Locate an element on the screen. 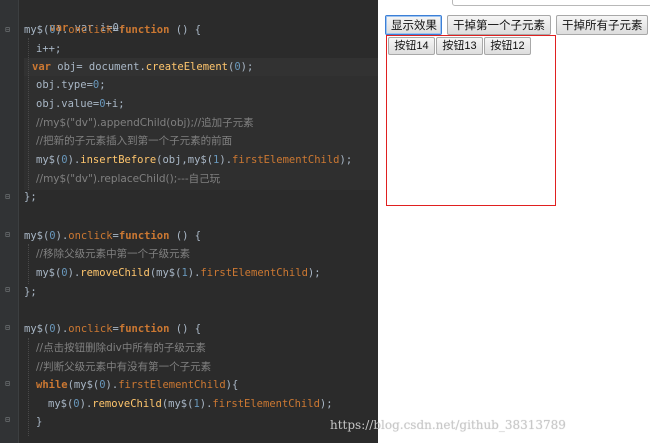  code-line-7: //my$("dv").appendChild(obj);//追加子元素 is located at coordinates (145, 123).